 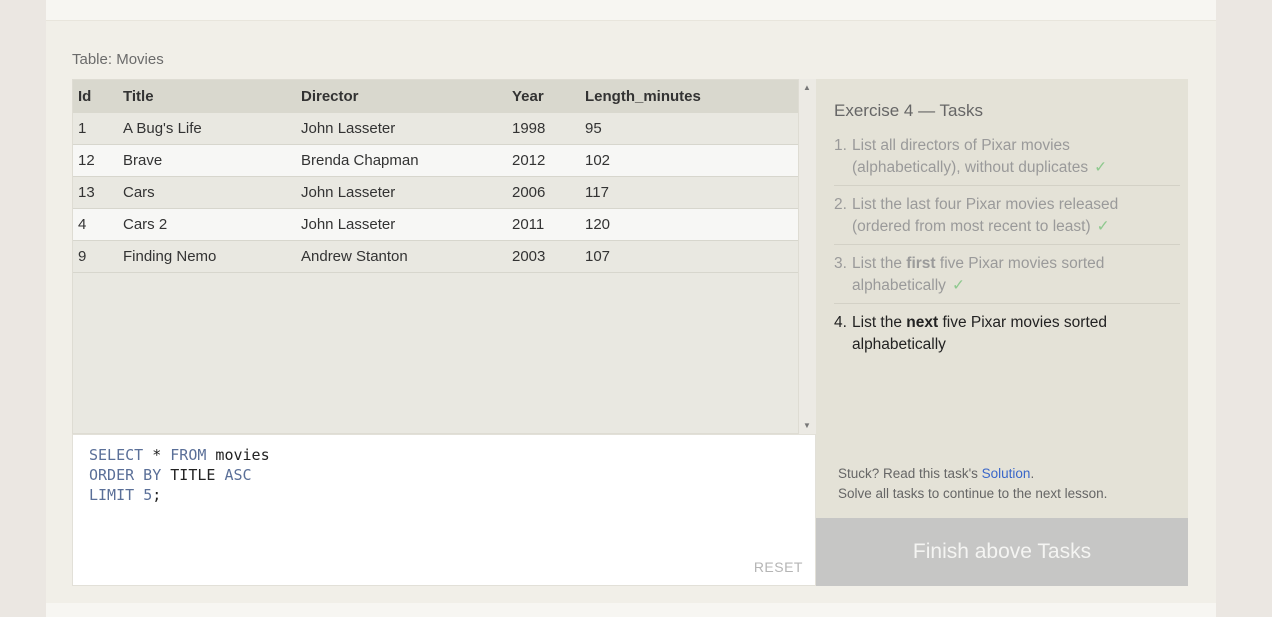 What do you see at coordinates (840, 145) in the screenshot?
I see `task-number: 1.` at bounding box center [840, 145].